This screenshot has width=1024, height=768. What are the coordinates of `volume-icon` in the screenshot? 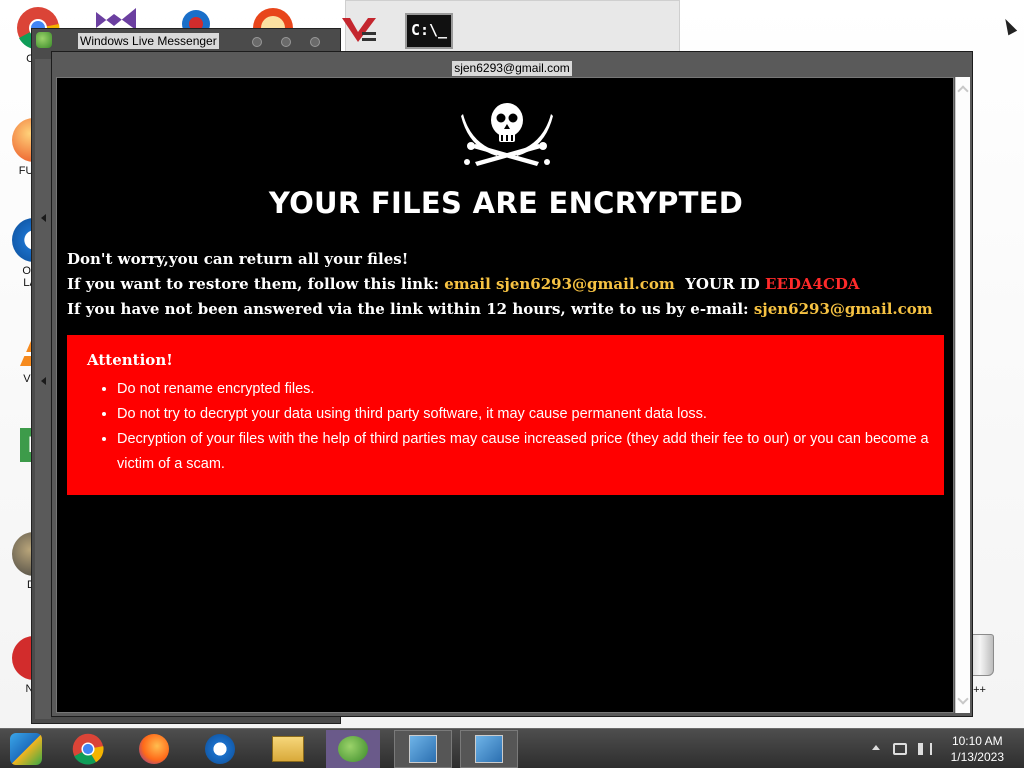 It's located at (925, 749).